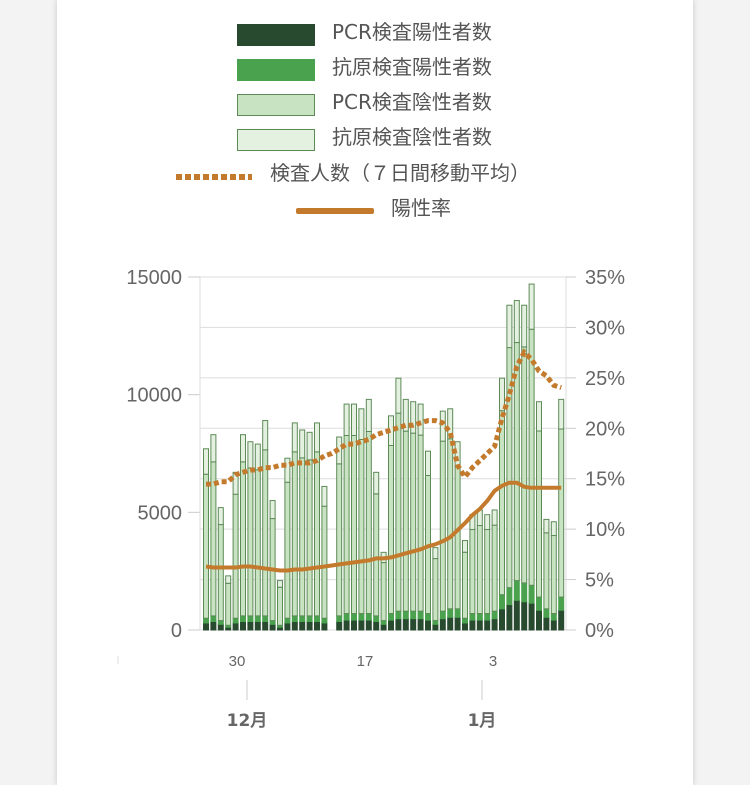  What do you see at coordinates (412, 137) in the screenshot?
I see `legend-label-antigen-negative: 抗原検査陰性者数` at bounding box center [412, 137].